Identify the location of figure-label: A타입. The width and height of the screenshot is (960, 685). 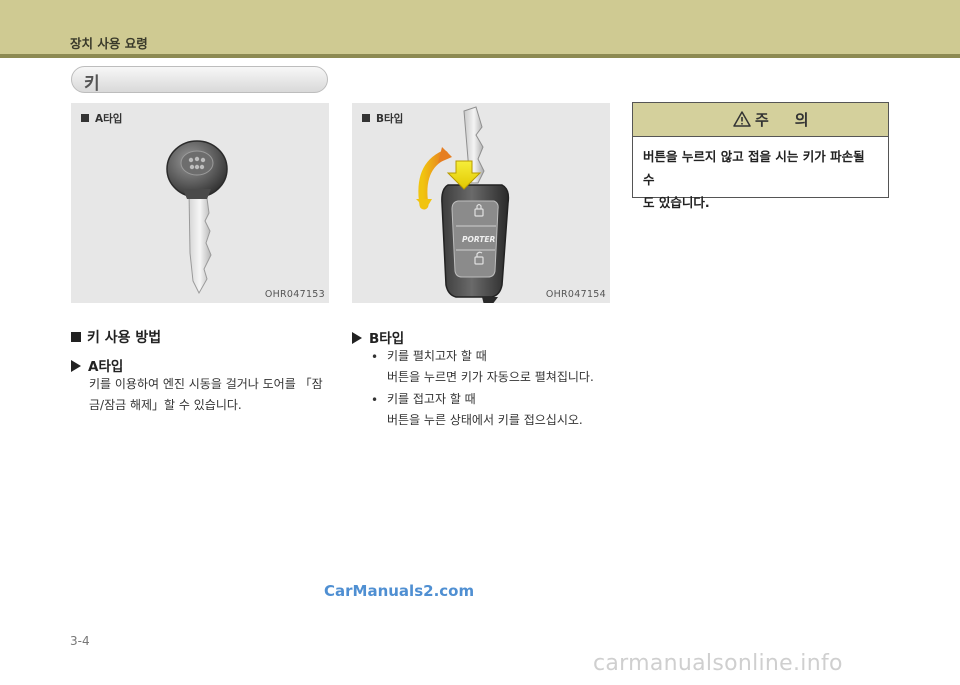
(101, 118).